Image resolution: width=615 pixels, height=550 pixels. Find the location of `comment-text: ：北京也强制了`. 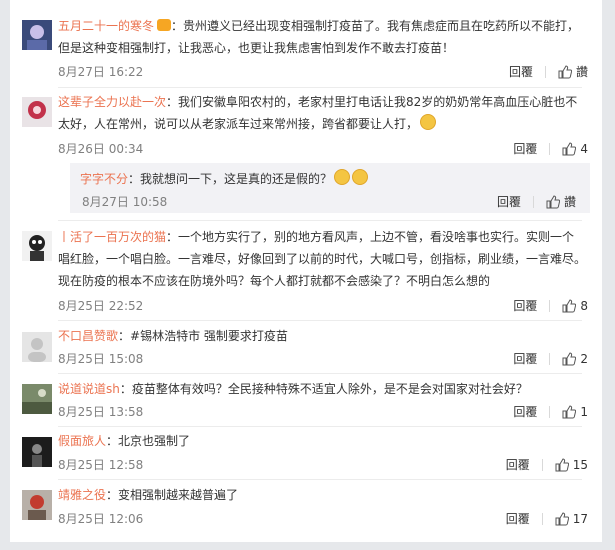

comment-text: ：北京也强制了 is located at coordinates (148, 441).